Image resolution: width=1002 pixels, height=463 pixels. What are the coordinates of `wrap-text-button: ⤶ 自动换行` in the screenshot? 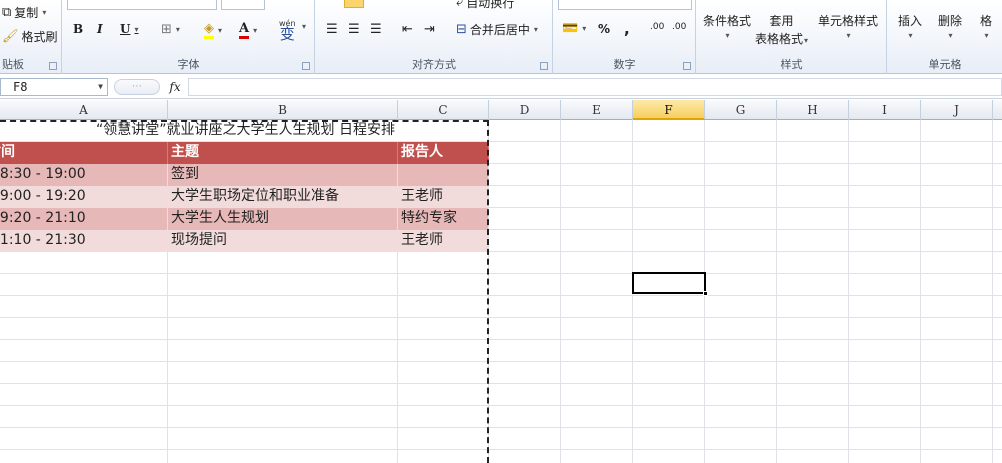 It's located at (485, 5).